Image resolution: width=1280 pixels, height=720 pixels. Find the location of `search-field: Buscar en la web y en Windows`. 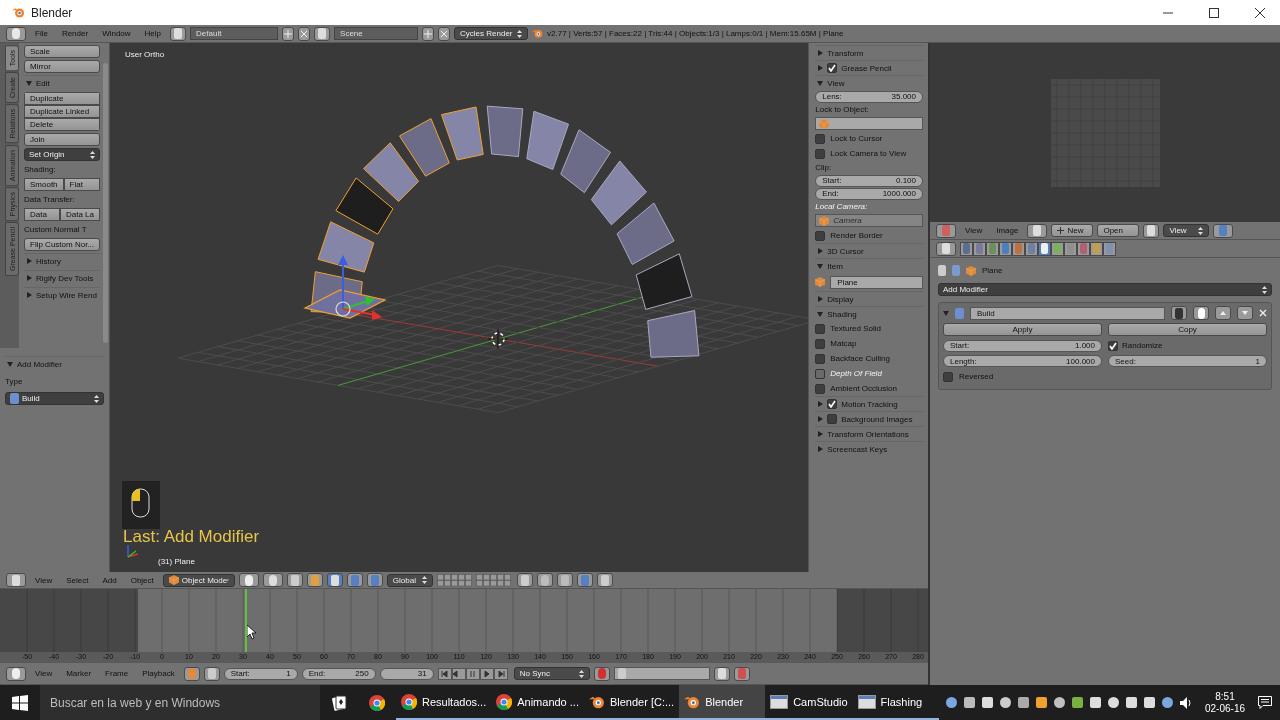

search-field: Buscar en la web y en Windows is located at coordinates (180, 702).